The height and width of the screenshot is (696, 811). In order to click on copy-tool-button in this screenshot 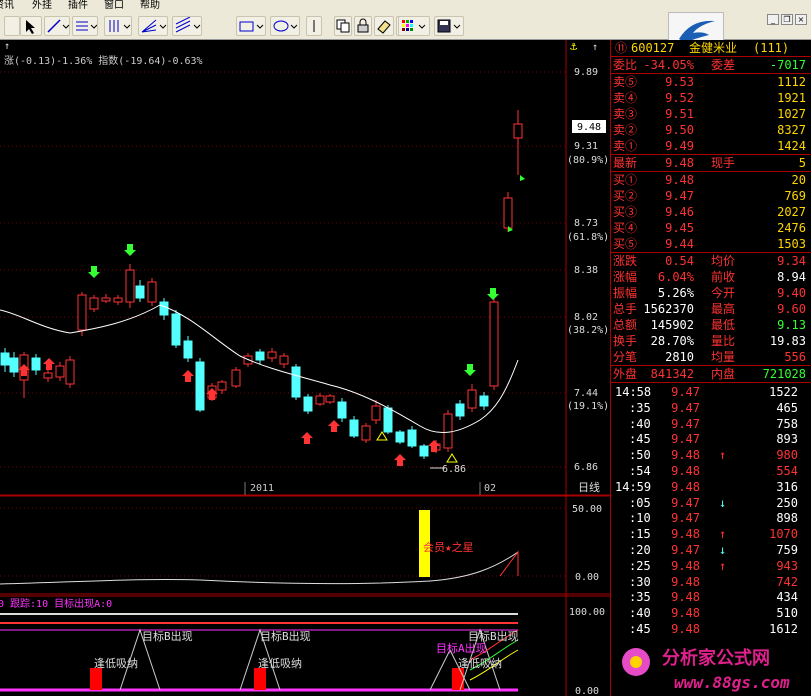, I will do `click(343, 26)`.